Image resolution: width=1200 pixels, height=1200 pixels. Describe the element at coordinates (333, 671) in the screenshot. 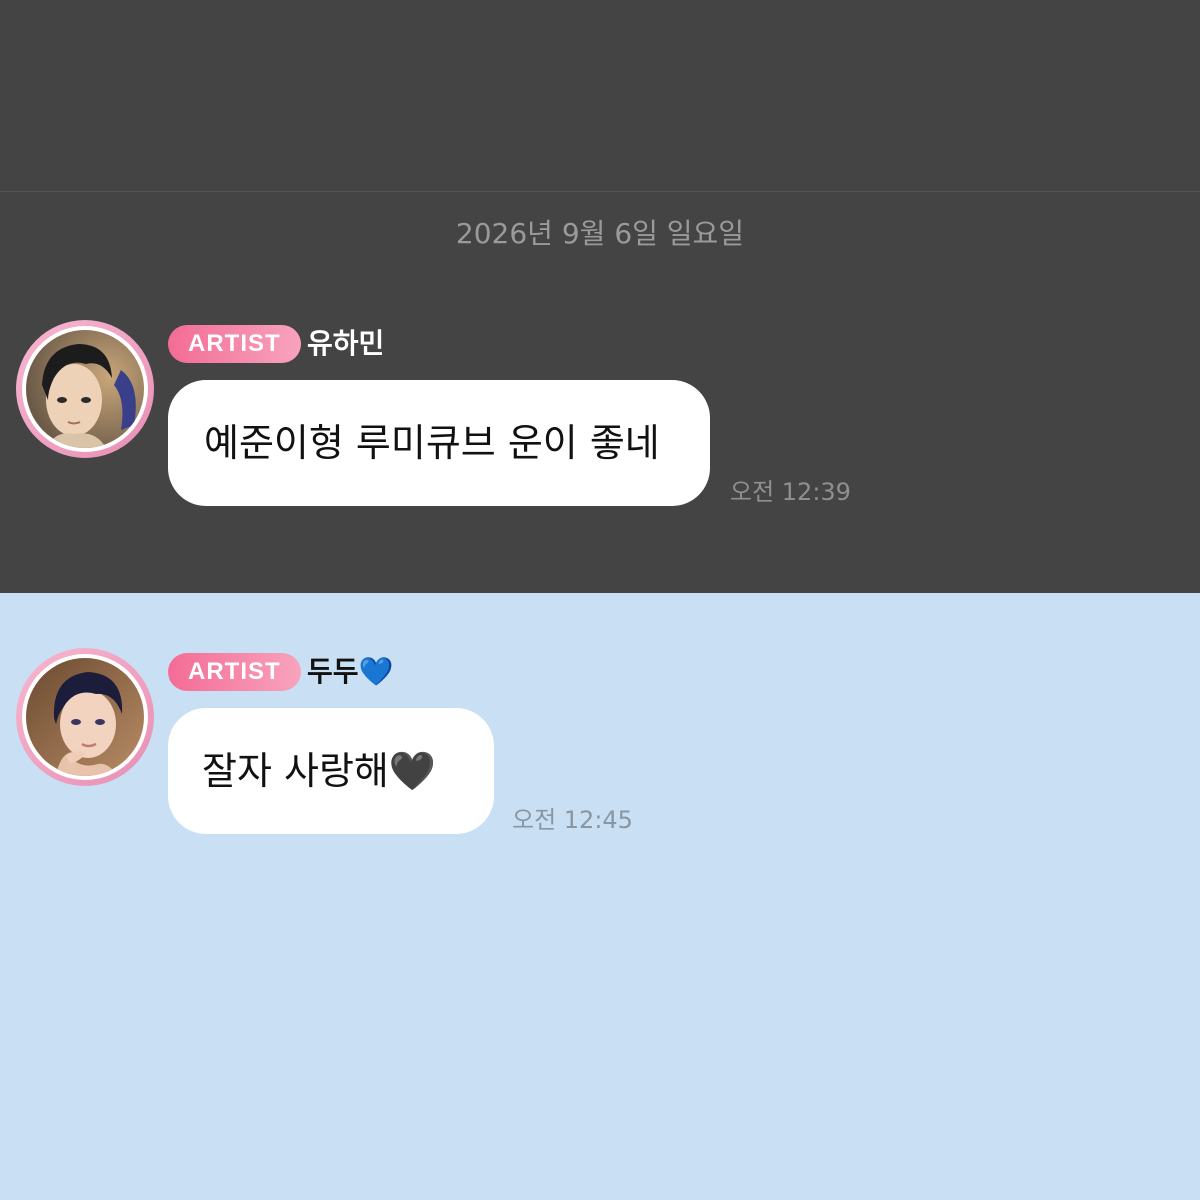

I see `sender-name-text: 두두` at that location.